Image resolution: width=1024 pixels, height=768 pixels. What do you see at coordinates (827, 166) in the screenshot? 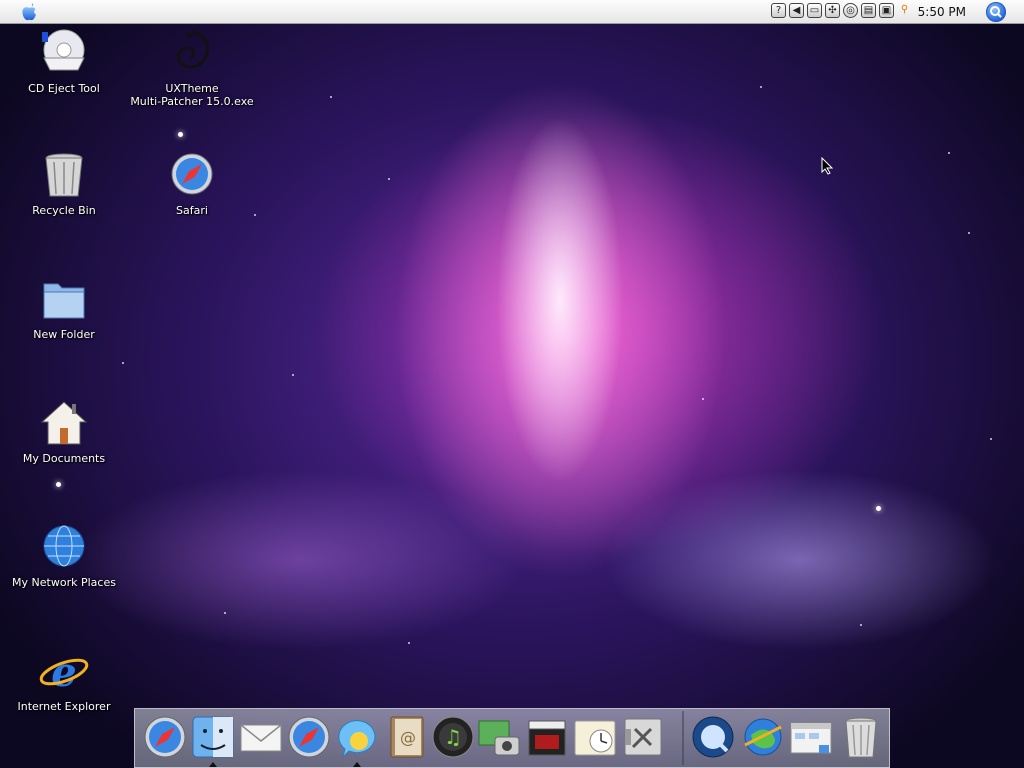
I see `mouse-cursor-icon` at bounding box center [827, 166].